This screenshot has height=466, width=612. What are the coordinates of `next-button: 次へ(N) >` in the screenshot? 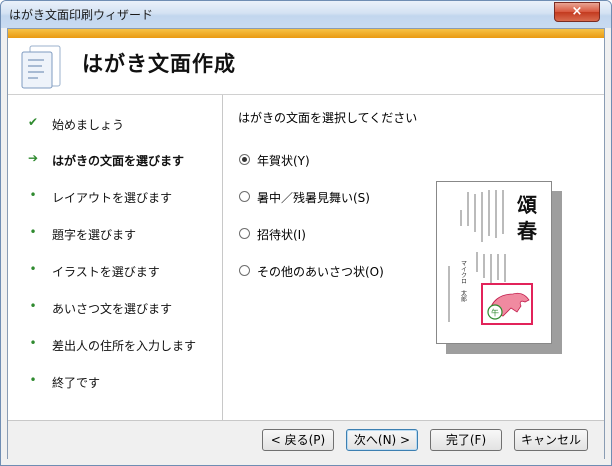 It's located at (382, 440).